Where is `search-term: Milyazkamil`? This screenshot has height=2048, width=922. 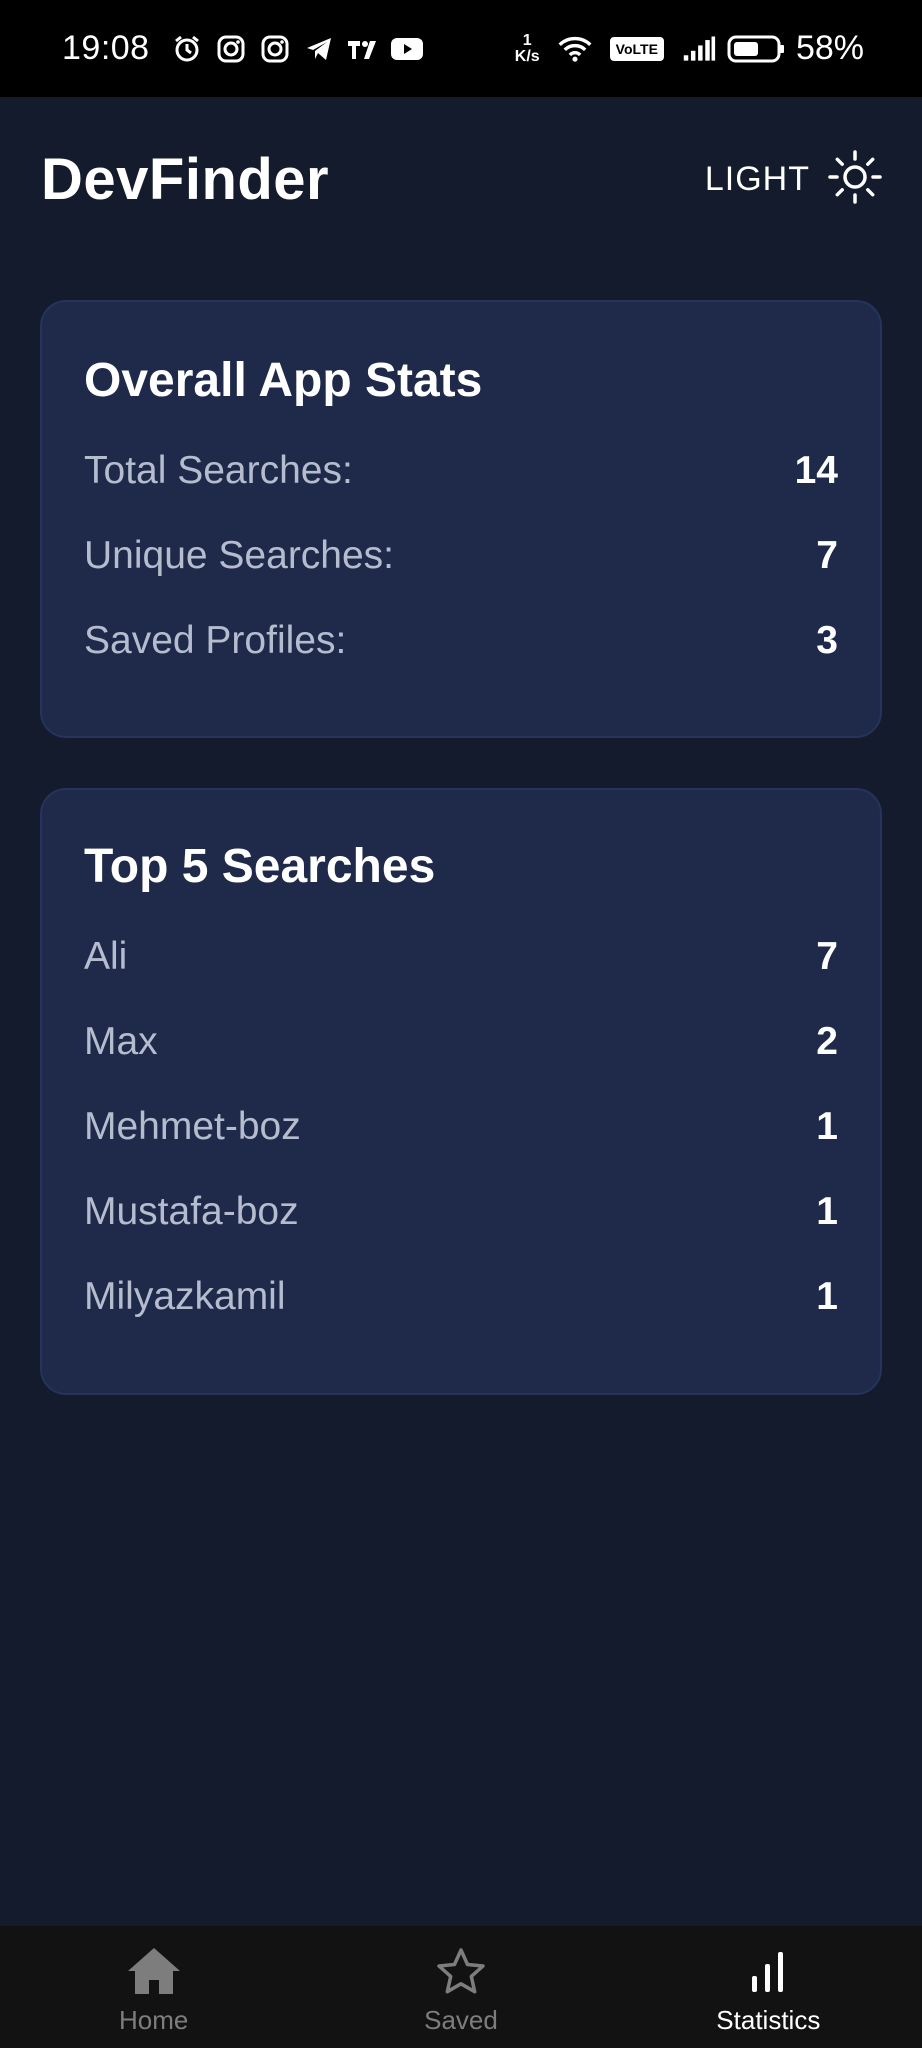 search-term: Milyazkamil is located at coordinates (185, 1296).